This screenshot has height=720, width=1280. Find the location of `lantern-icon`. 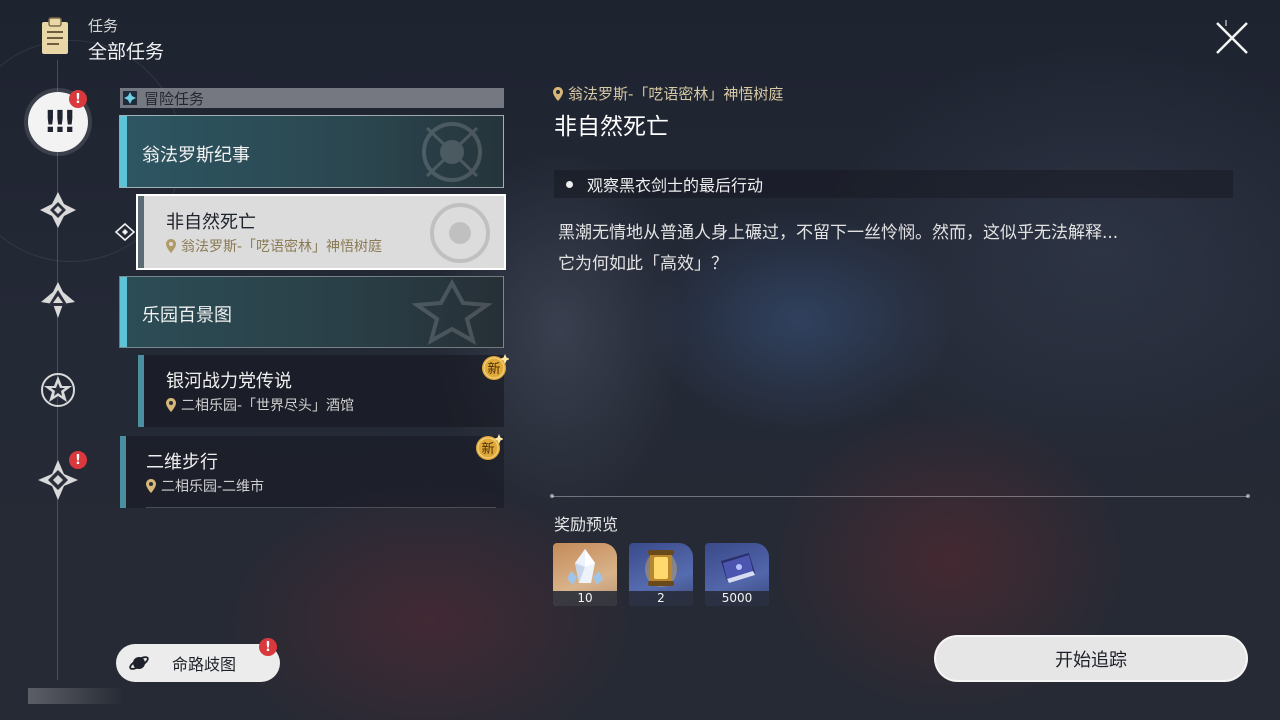

lantern-icon is located at coordinates (661, 568).